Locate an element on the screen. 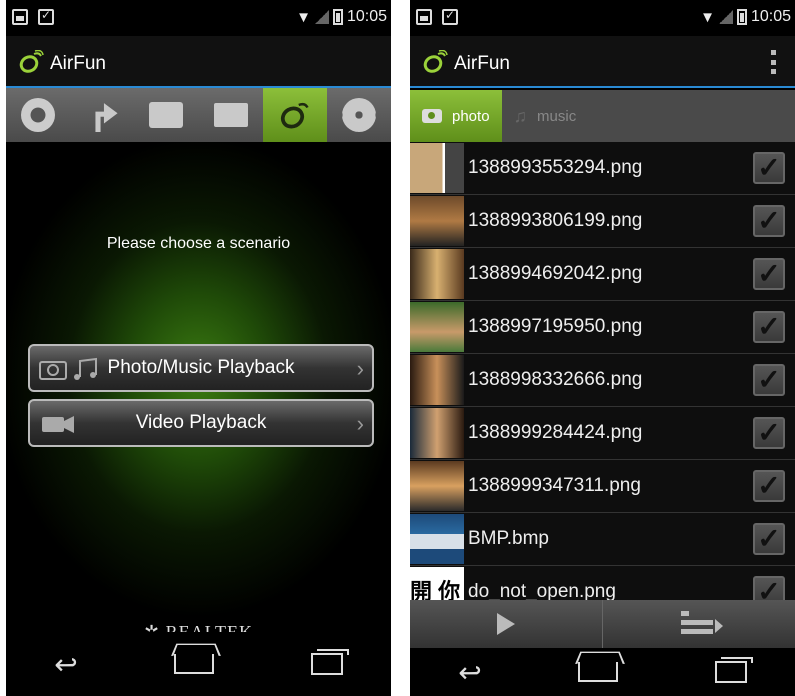 The image size is (795, 696). tab-usb-folder is located at coordinates (231, 115).